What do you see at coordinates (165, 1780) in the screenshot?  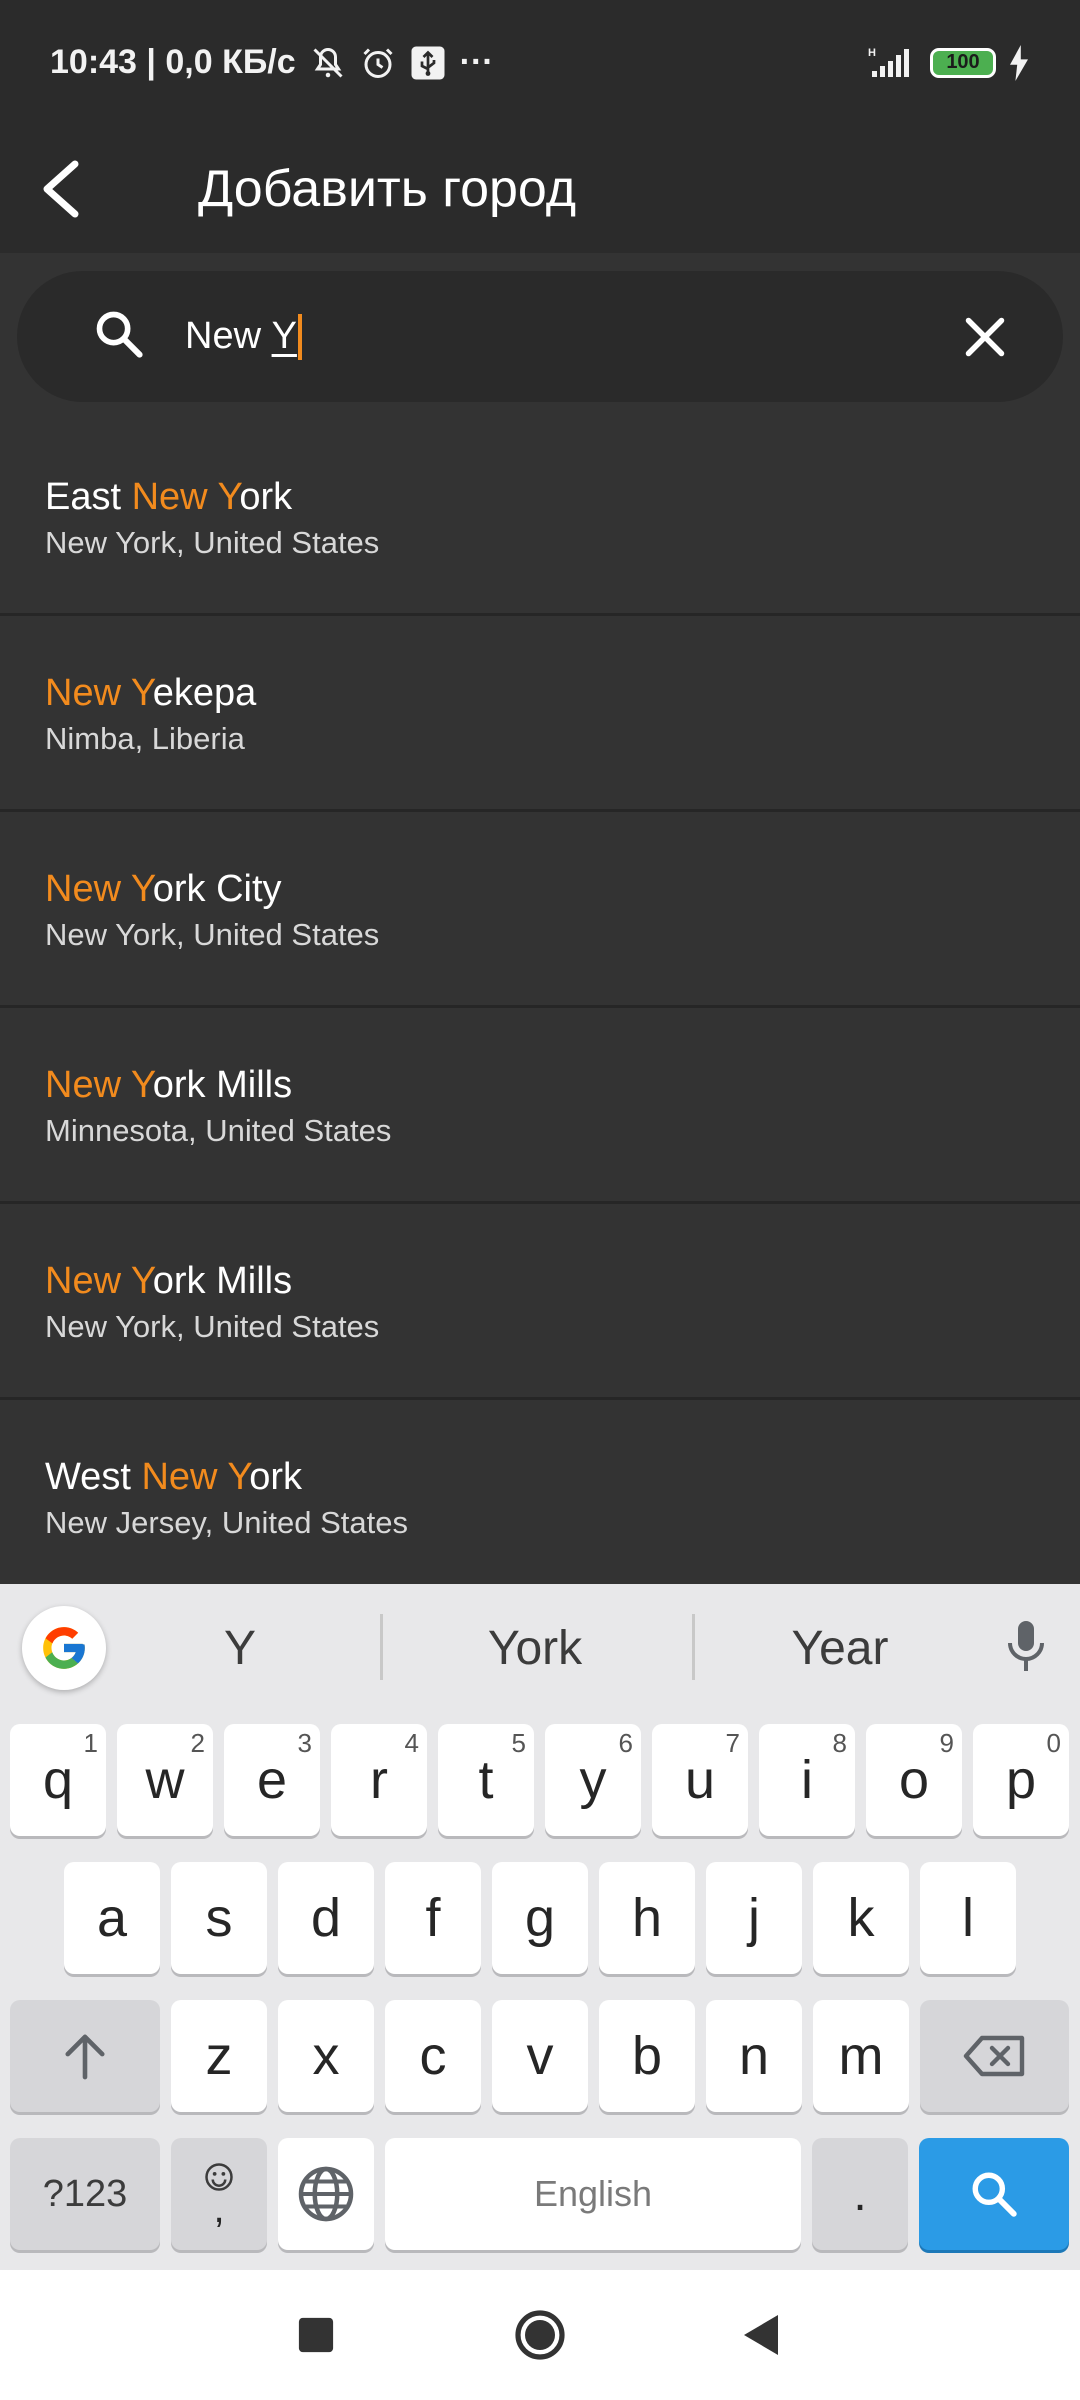 I see `key-w: w2` at bounding box center [165, 1780].